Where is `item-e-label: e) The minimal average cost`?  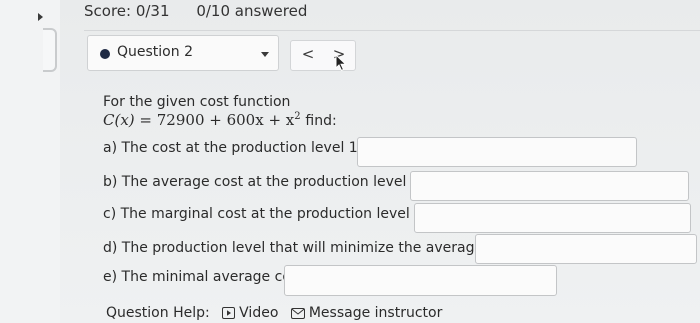
item-e-label: e) The minimal average cost is located at coordinates (203, 277).